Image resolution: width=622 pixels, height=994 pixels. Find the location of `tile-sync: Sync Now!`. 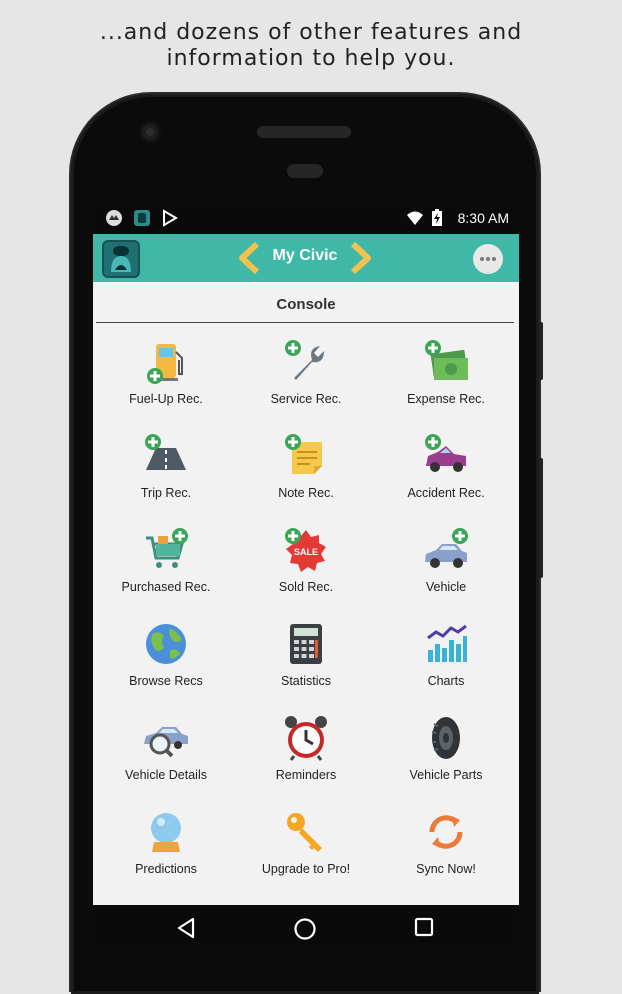

tile-sync: Sync Now! is located at coordinates (446, 855).